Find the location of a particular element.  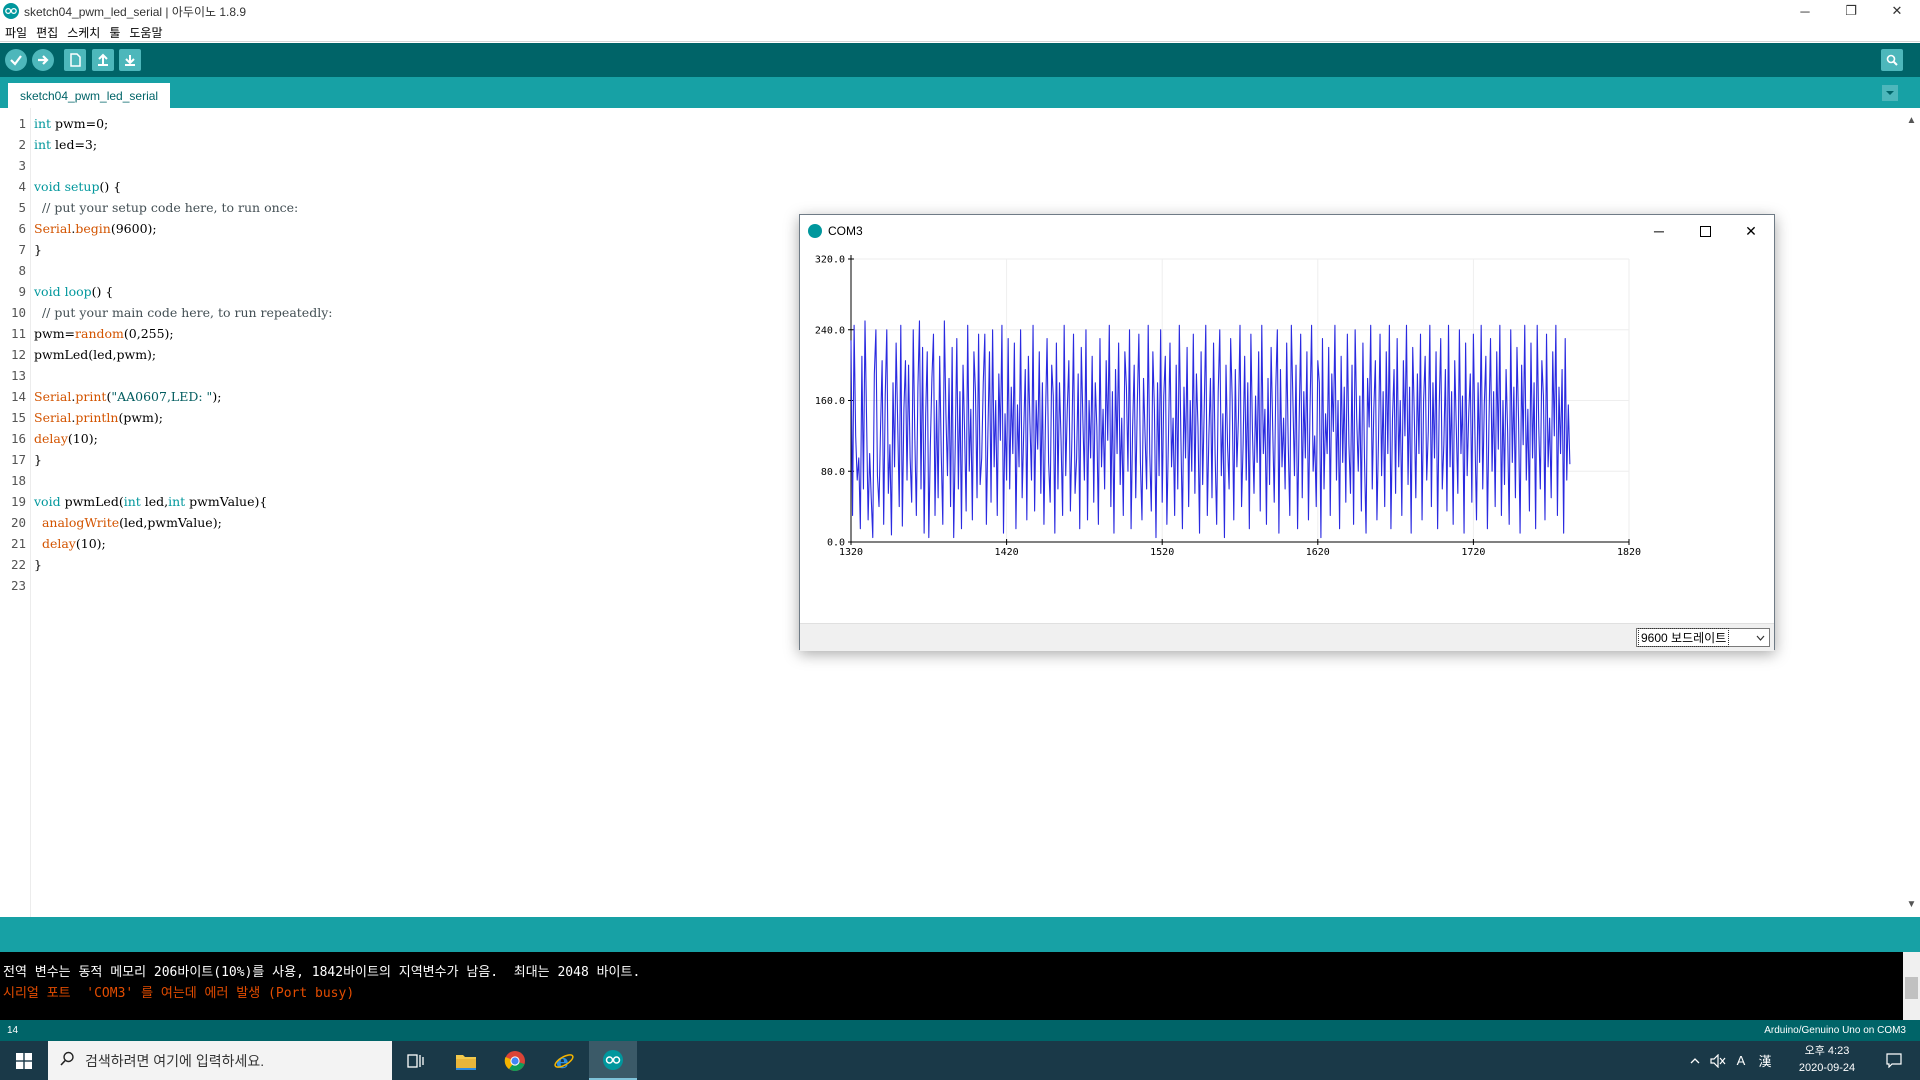

console-error-line: 시리얼 포트 'COM3' 를 여는데 에러 발생 (Port busy) is located at coordinates (179, 993).